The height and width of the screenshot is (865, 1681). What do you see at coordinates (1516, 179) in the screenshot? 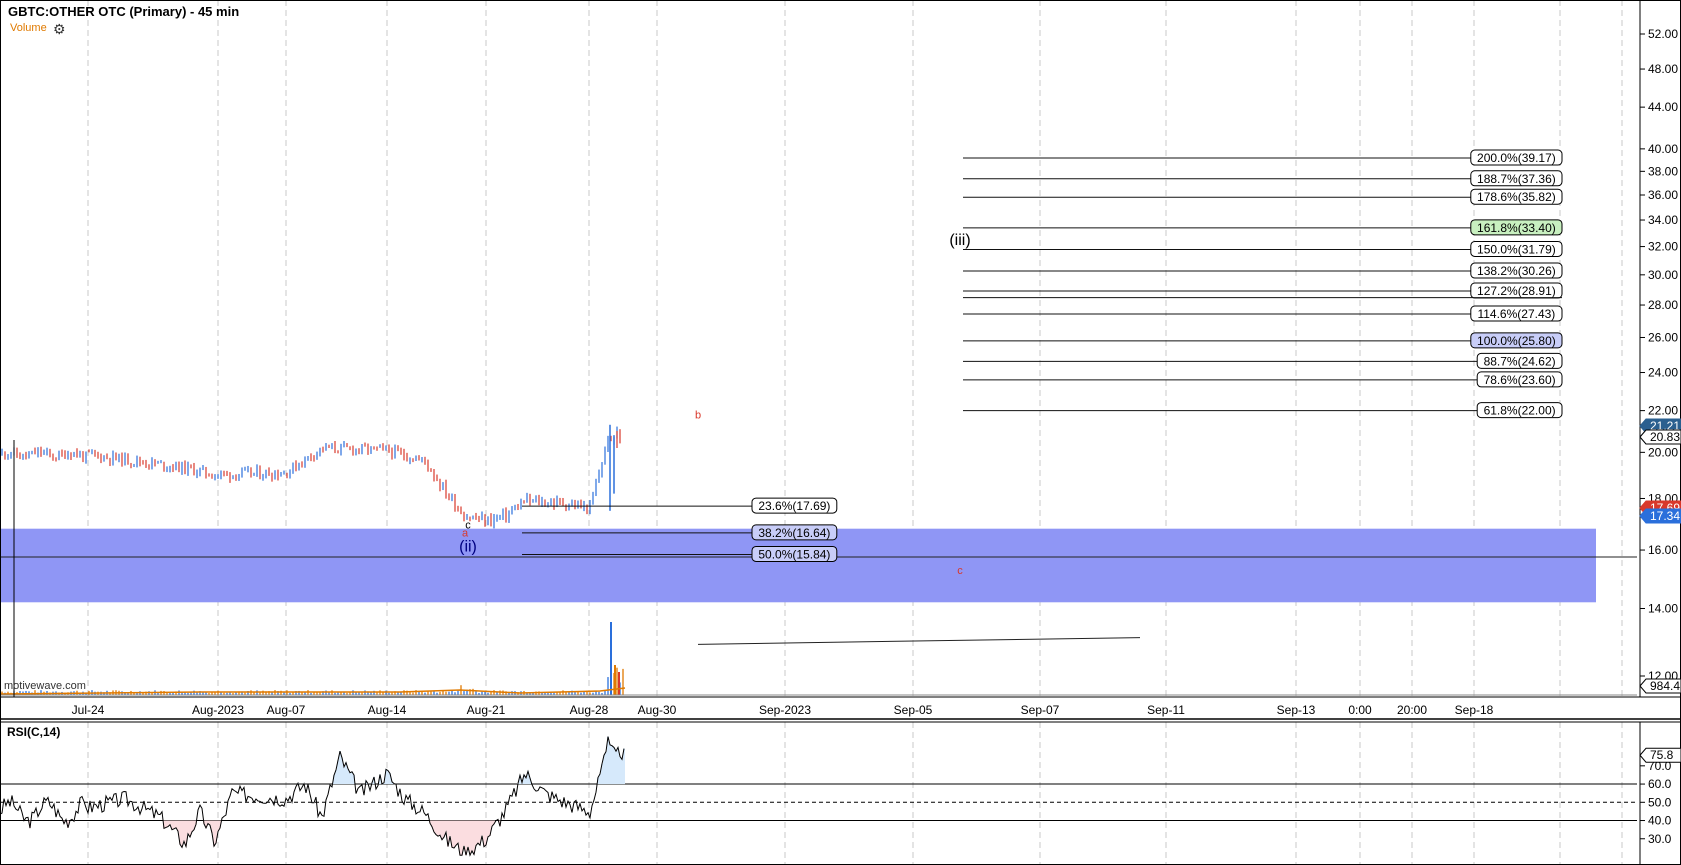
I see `fib-label: 188.7%(37.36)` at bounding box center [1516, 179].